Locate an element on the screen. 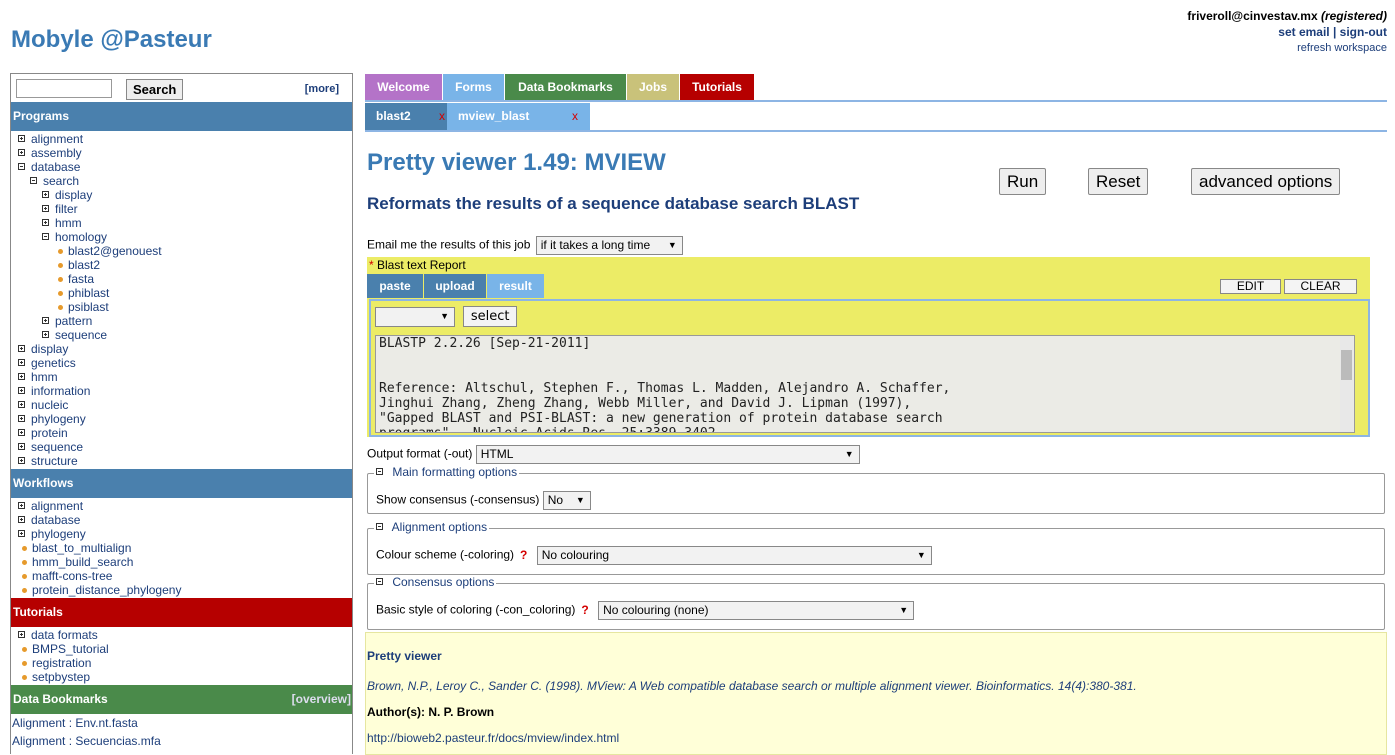 The image size is (1395, 755). tree-item-link: psiblast is located at coordinates (88, 307).